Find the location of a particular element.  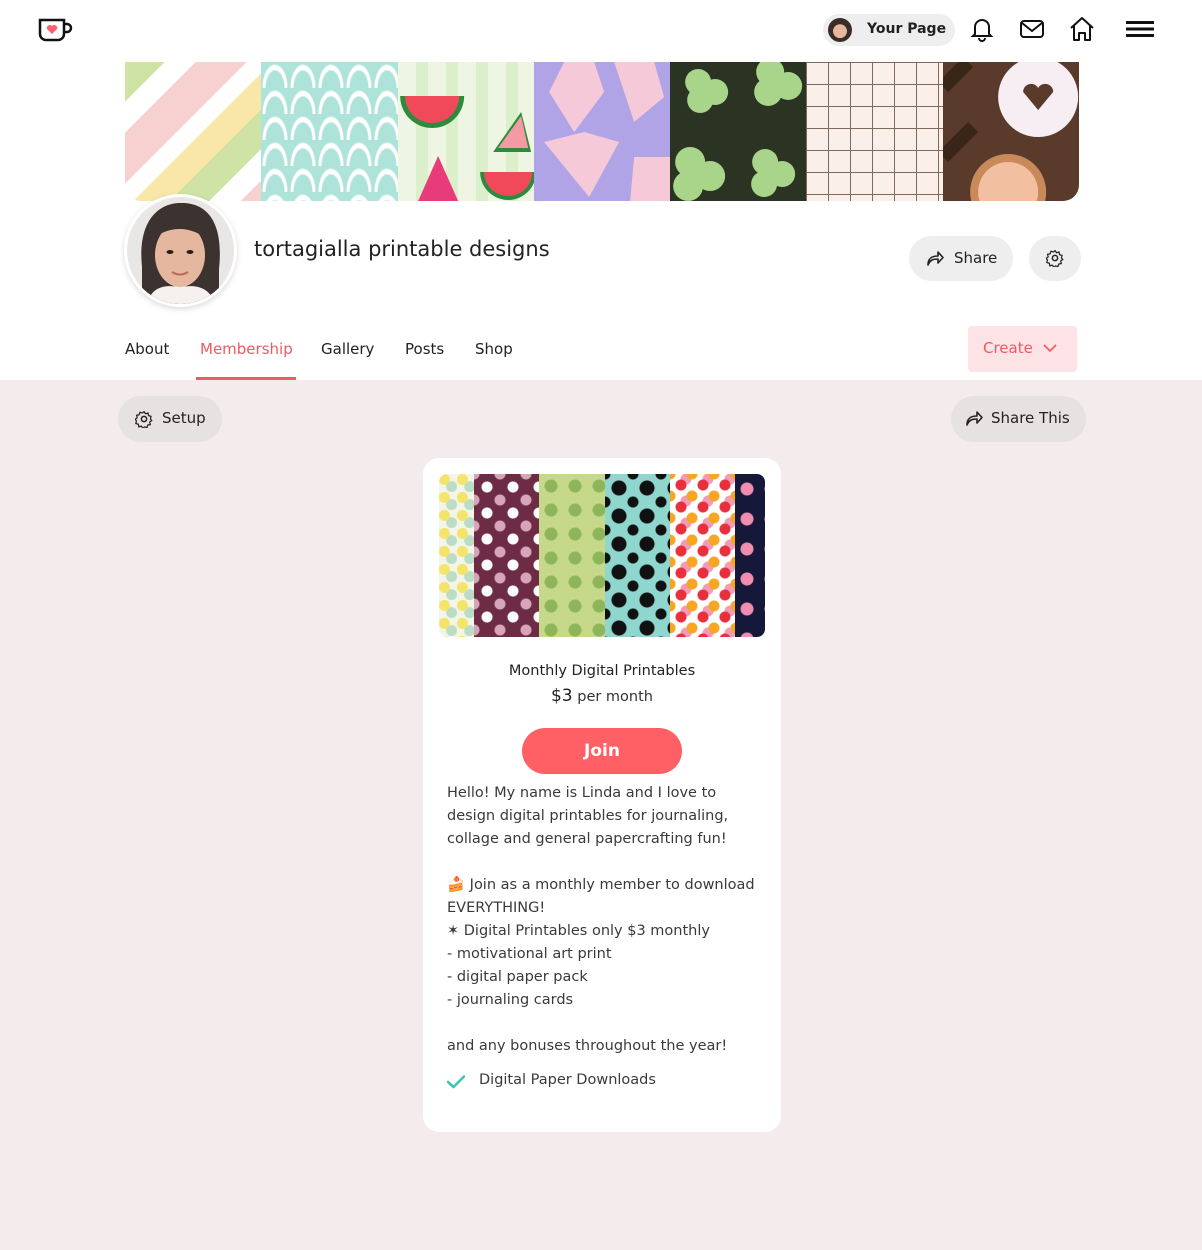

tier-cover-image is located at coordinates (602, 555).